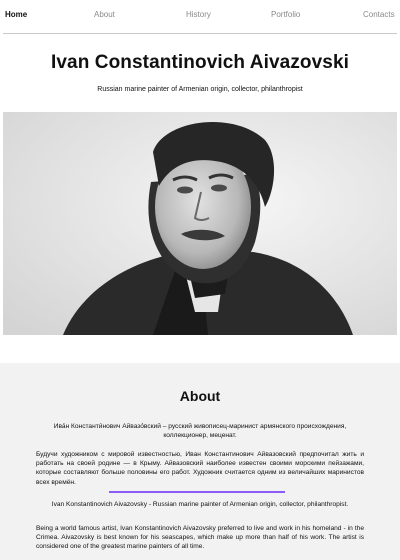  I want to click on top-nav: Home About History Portfolio Contacts, so click(200, 17).